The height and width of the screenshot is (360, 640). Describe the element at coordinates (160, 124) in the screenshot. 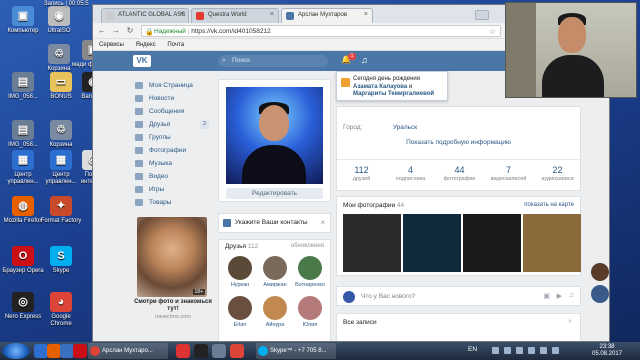

I see `sidebar-item-label: Друзья` at that location.